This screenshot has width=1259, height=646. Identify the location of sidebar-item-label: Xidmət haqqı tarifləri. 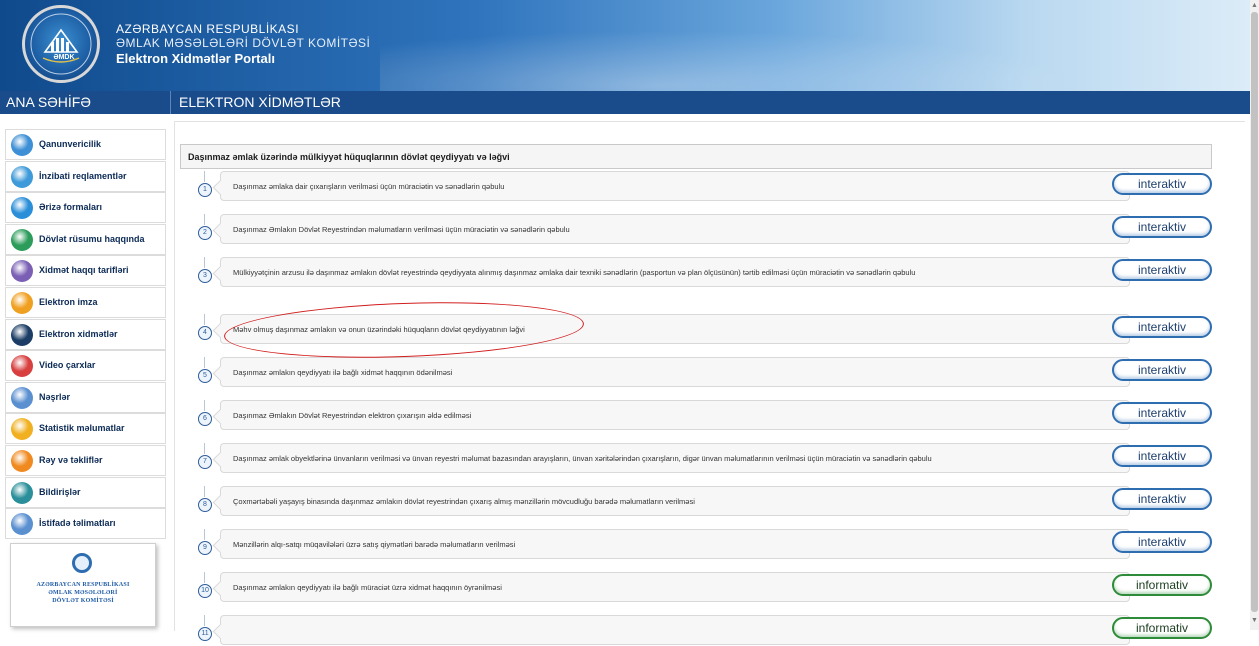
(84, 270).